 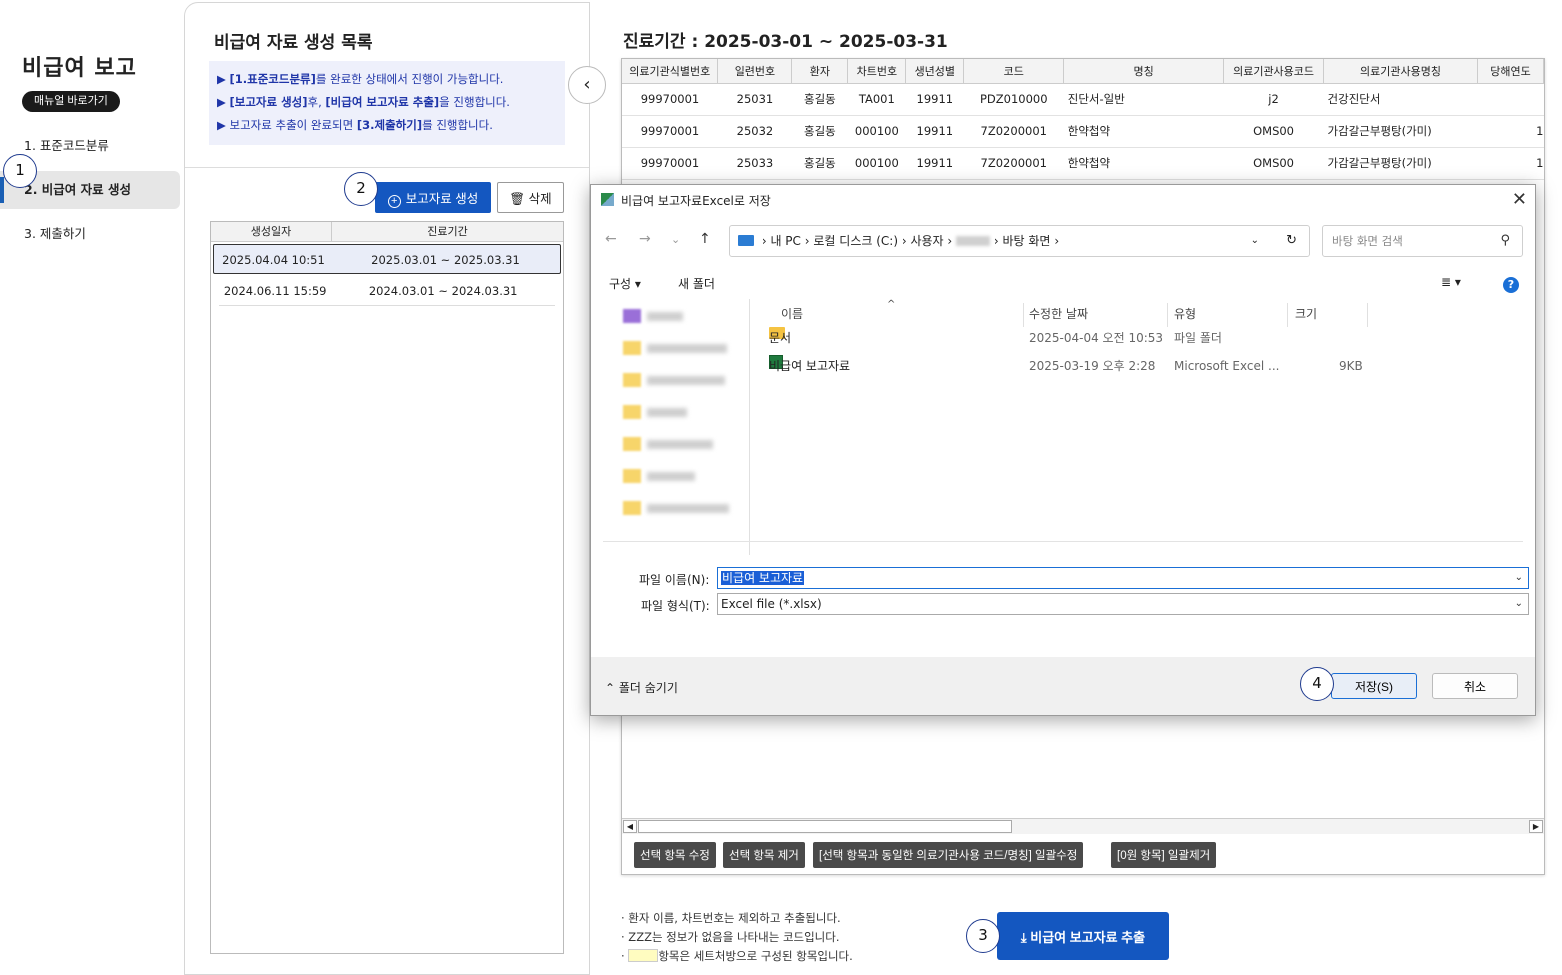 I want to click on footnote: · 항목은 세트처방으로 구성된 항목입니다., so click(x=737, y=956).